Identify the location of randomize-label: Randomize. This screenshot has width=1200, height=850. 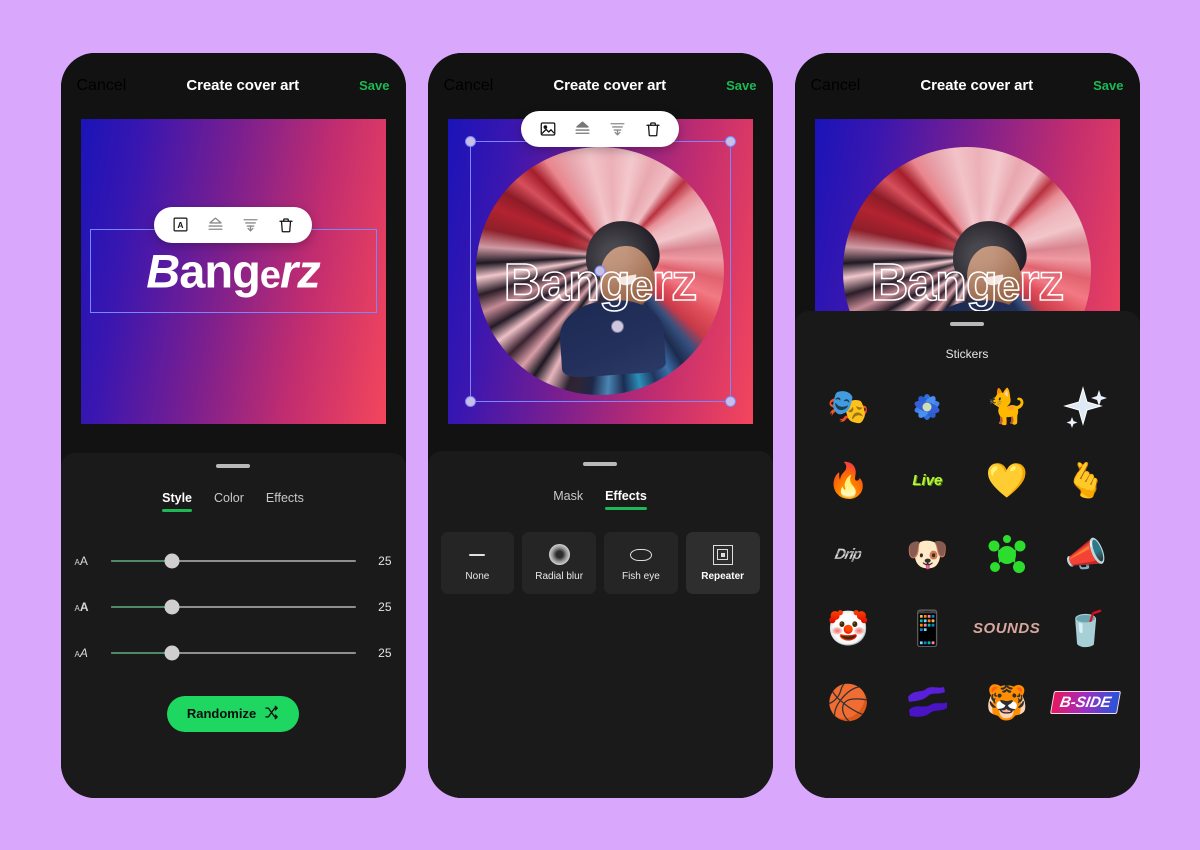
(221, 713).